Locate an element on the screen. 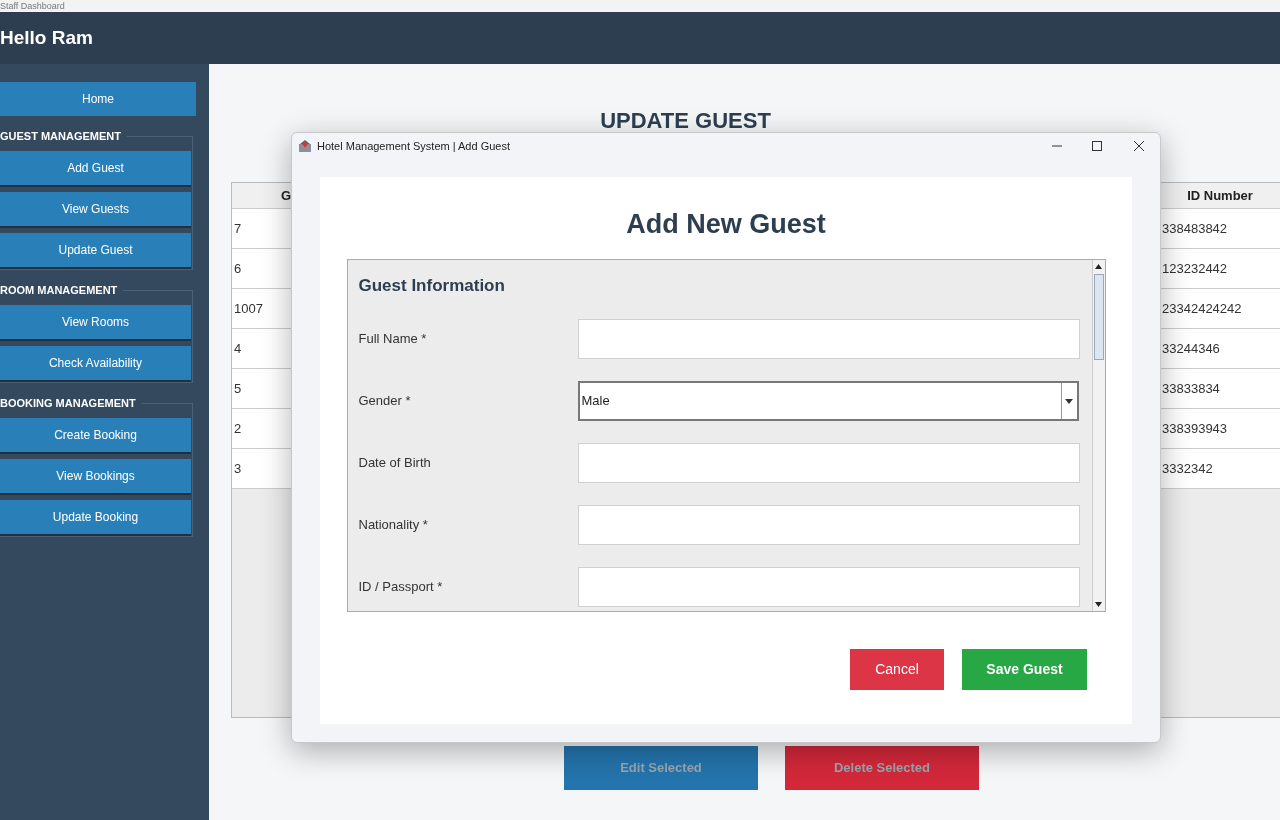  field-label: ID / Passport * is located at coordinates (401, 587).